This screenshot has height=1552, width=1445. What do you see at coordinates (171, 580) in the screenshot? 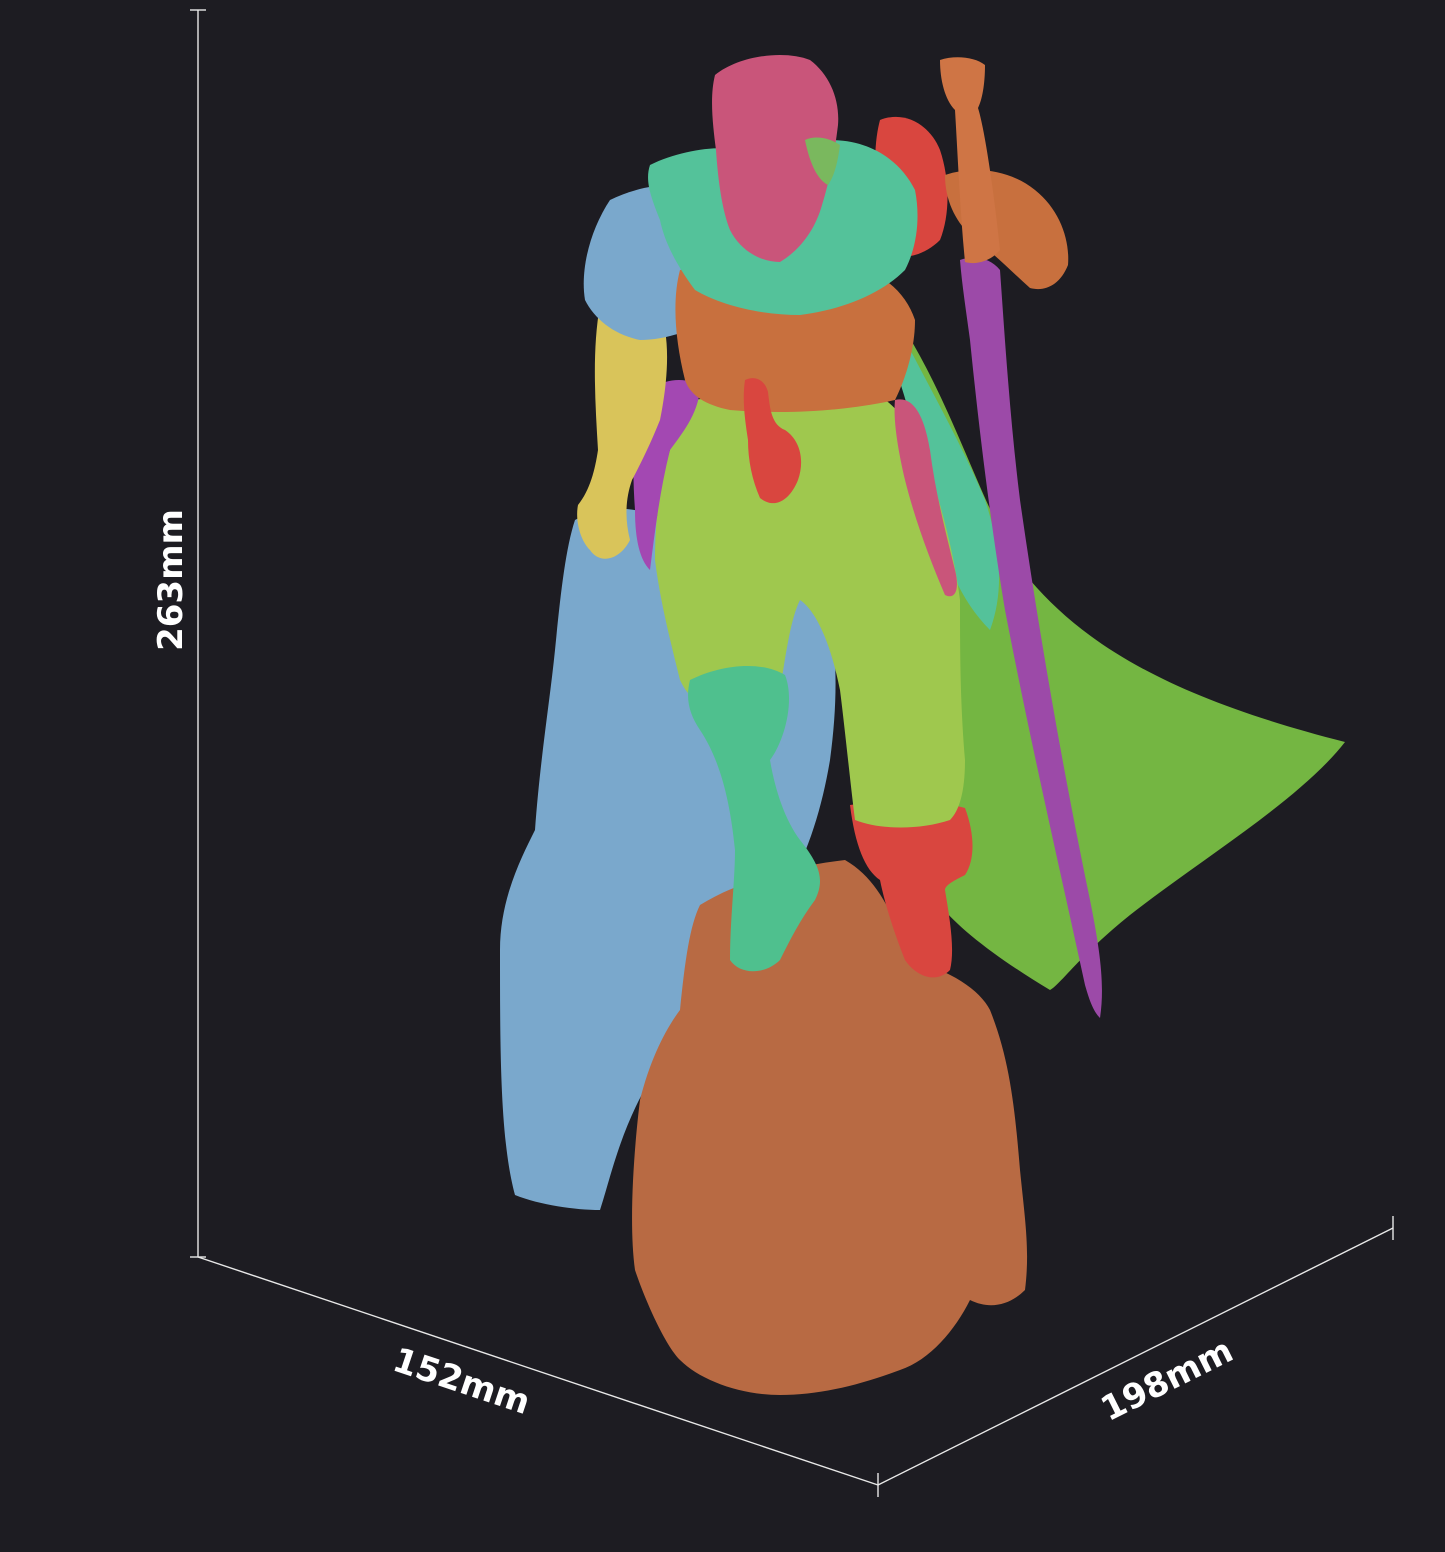
I see `height-label: 263mm` at bounding box center [171, 580].